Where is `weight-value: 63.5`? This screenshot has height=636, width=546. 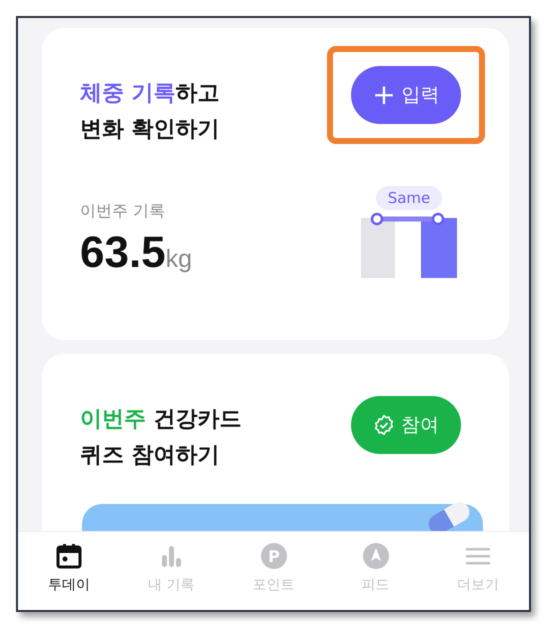
weight-value: 63.5 is located at coordinates (123, 253).